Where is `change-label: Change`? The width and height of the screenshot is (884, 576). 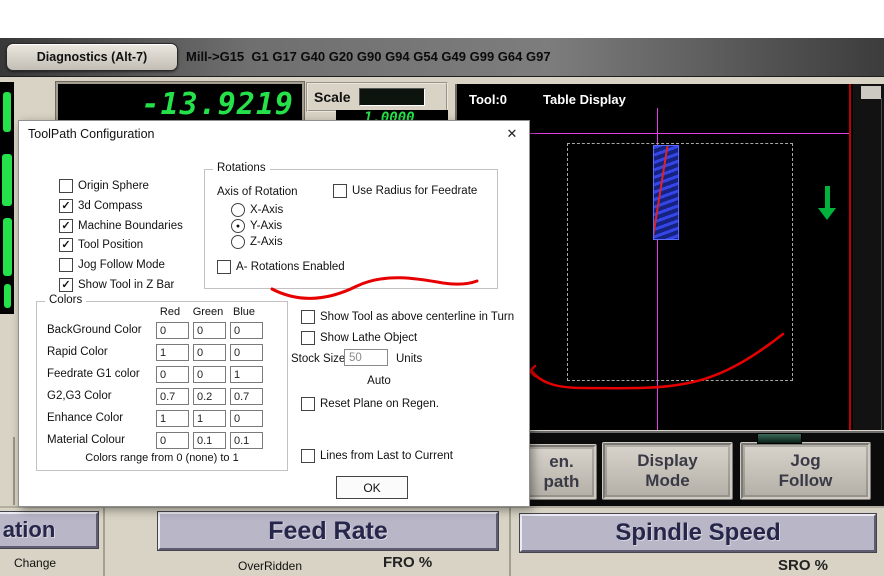 change-label: Change is located at coordinates (35, 563).